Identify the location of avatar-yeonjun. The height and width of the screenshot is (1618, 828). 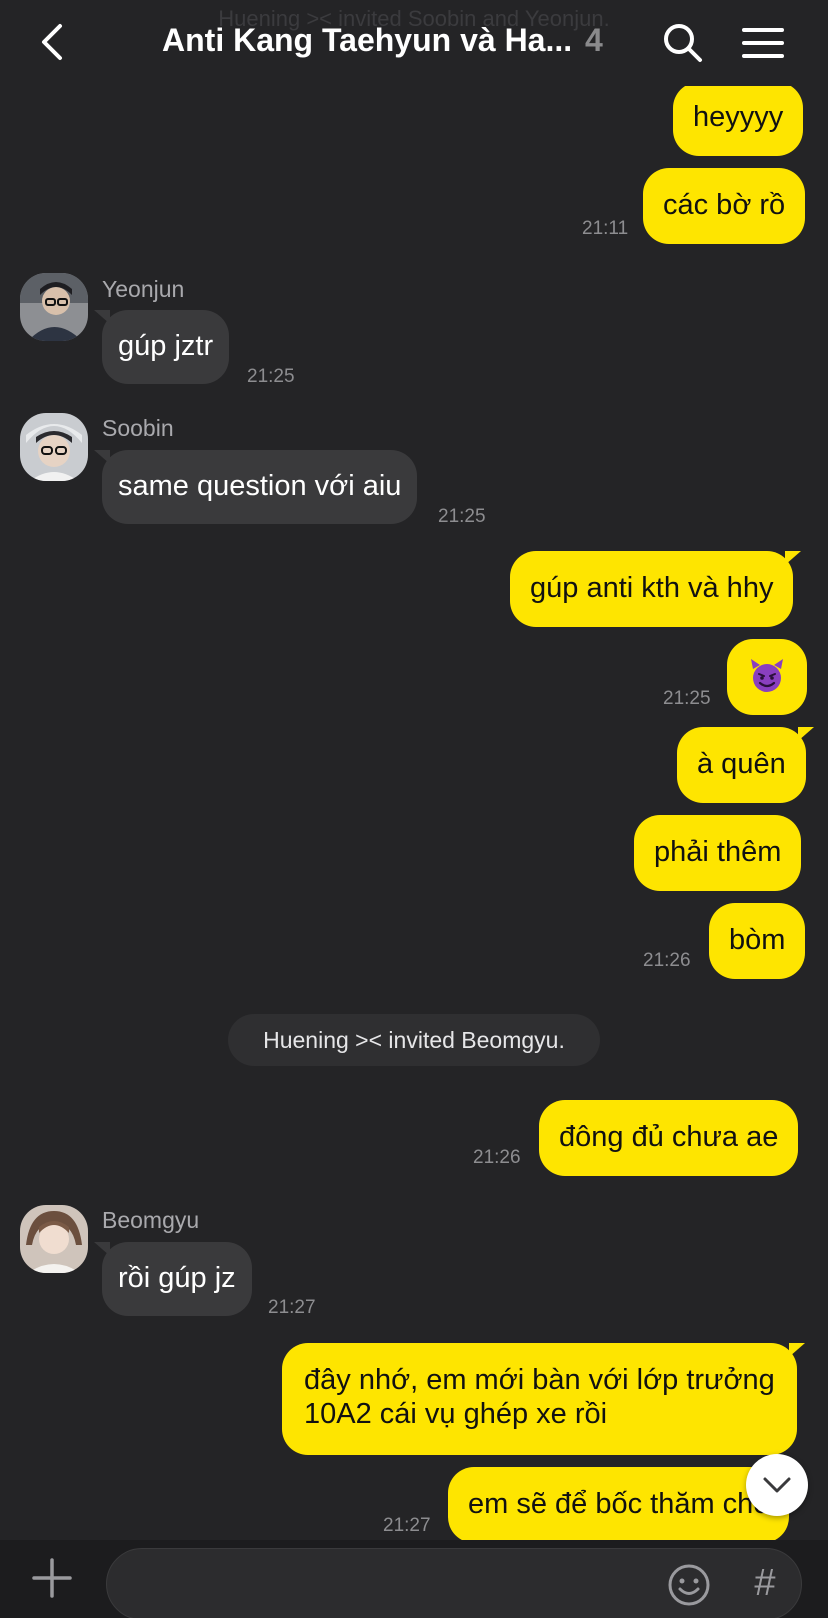
(54, 307).